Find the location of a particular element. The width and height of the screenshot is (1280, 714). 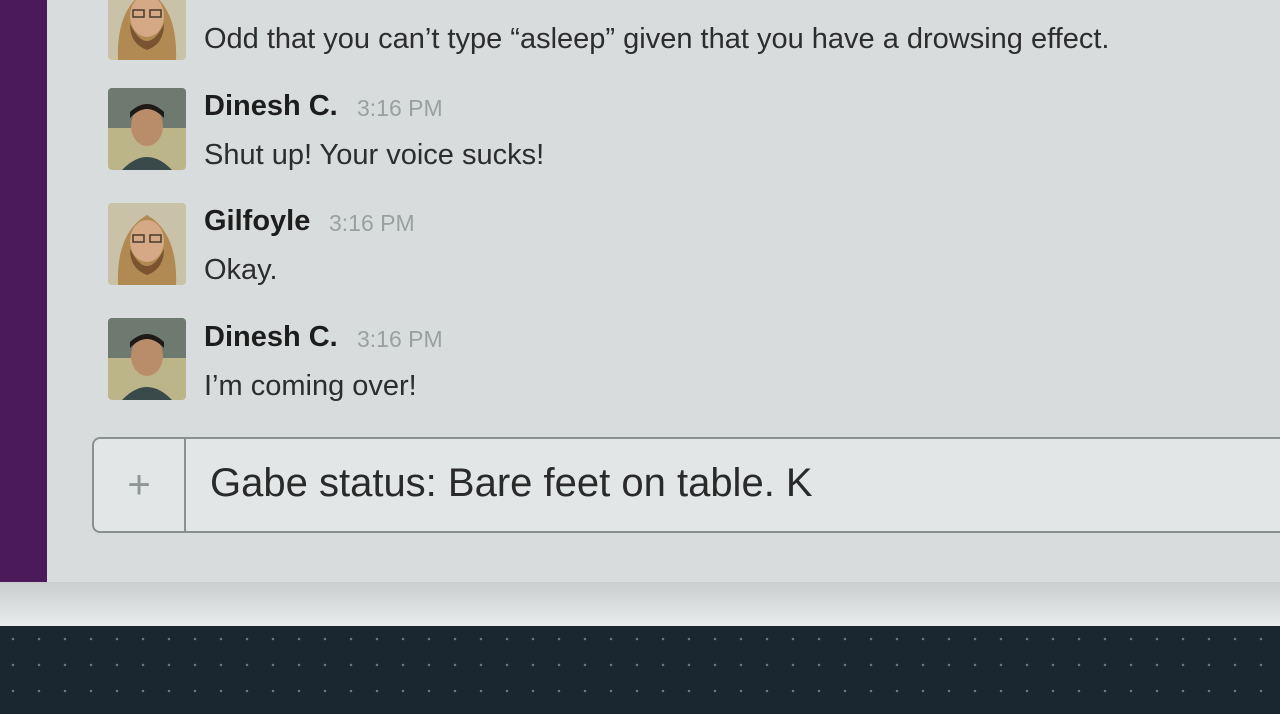

monitor-bezel is located at coordinates (640, 604).